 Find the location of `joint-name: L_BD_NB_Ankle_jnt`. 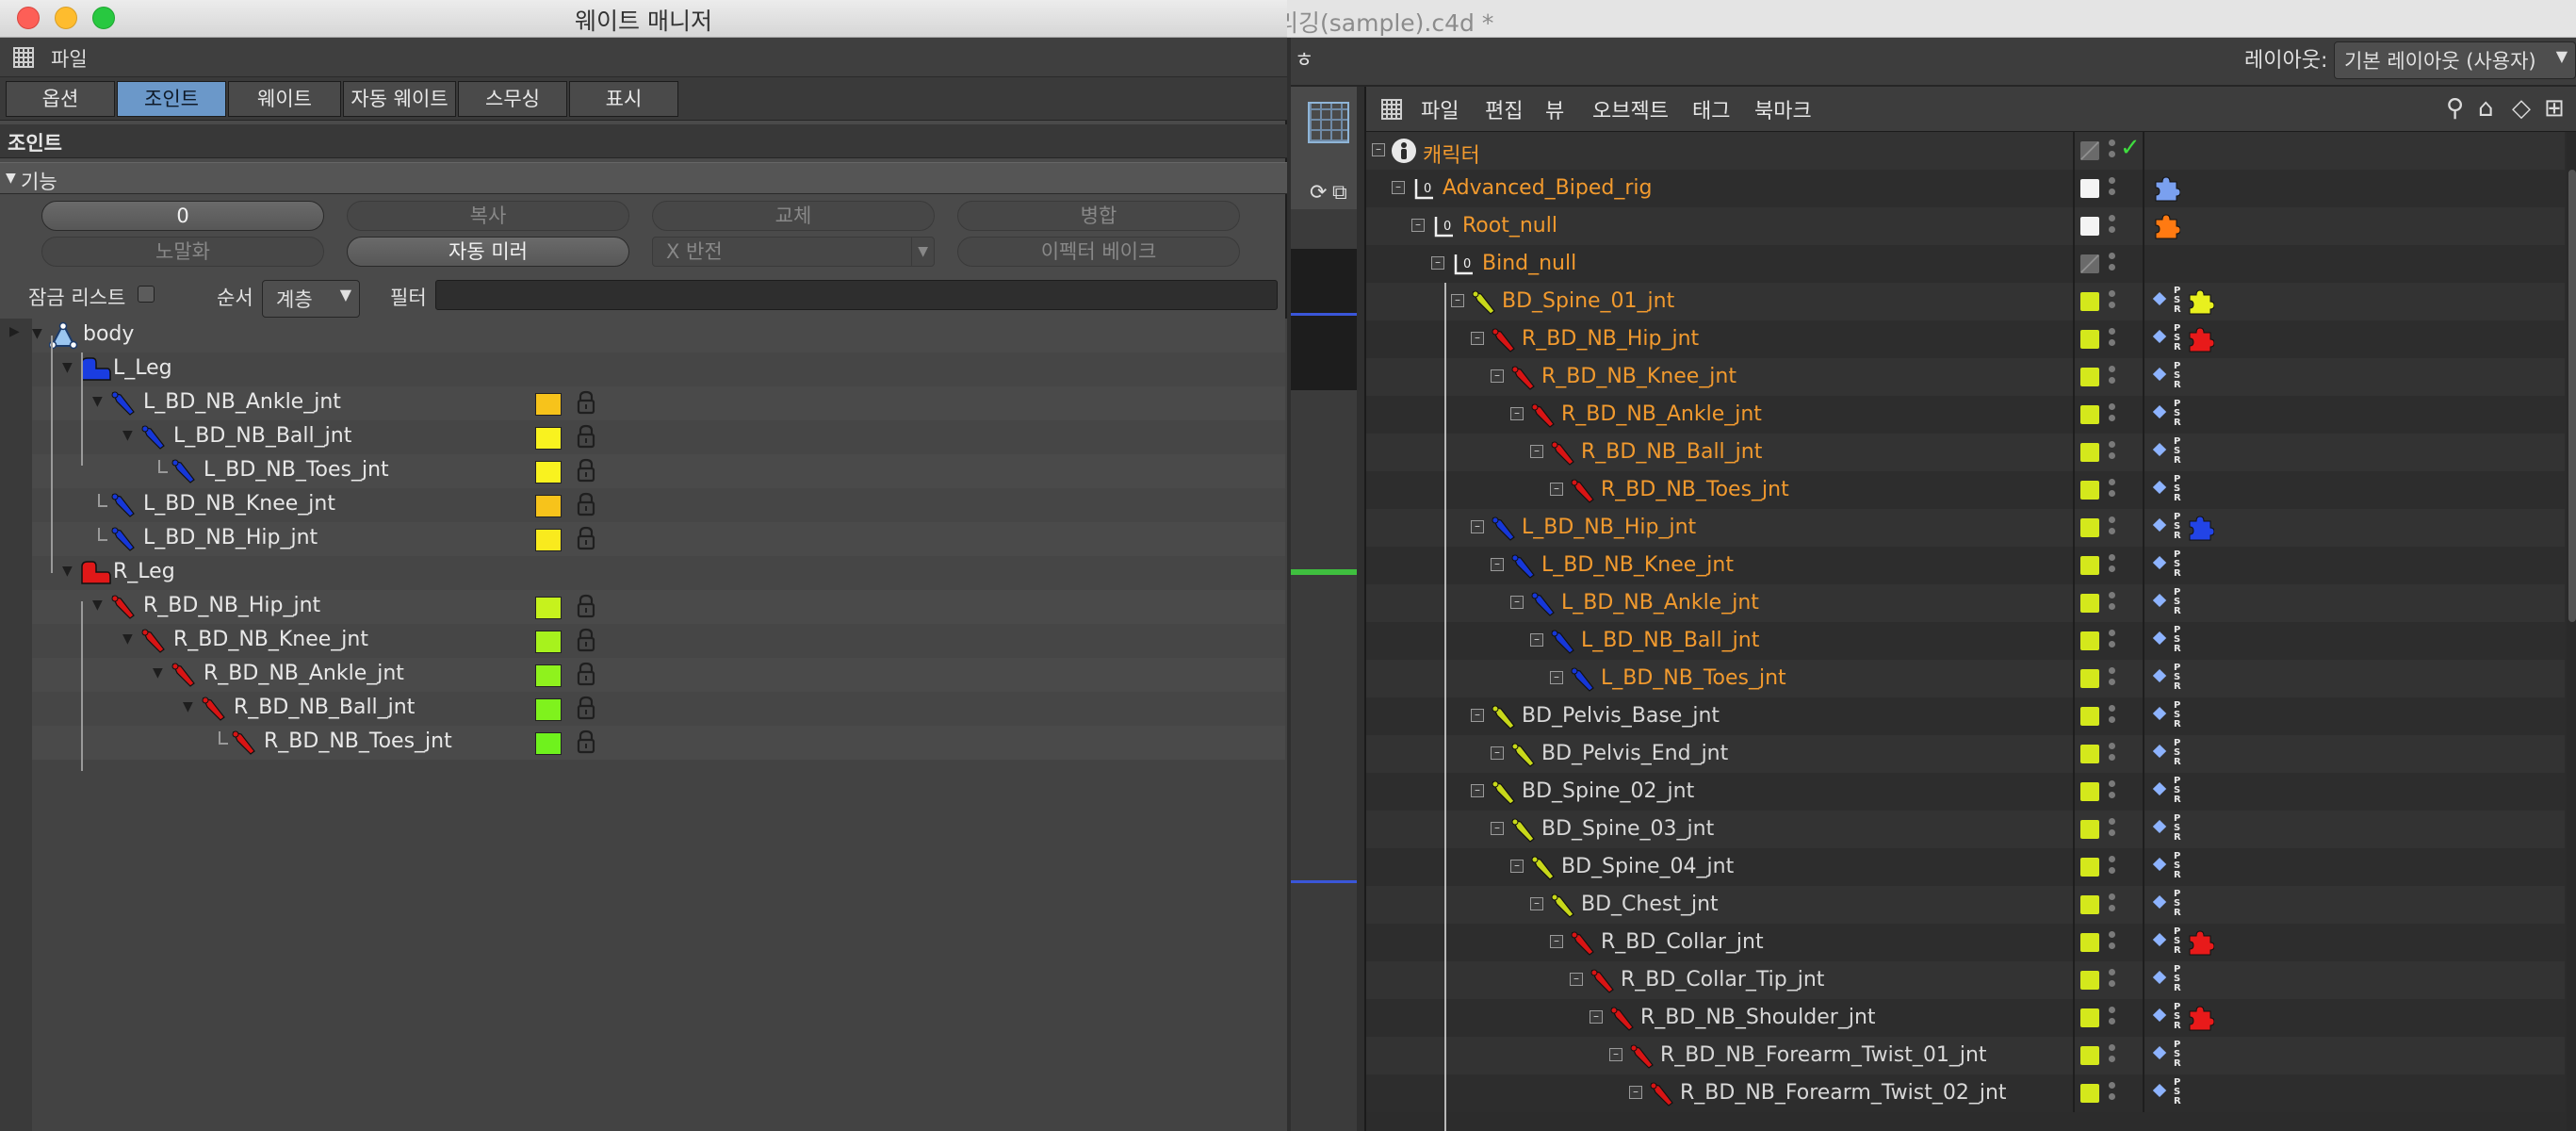

joint-name: L_BD_NB_Ankle_jnt is located at coordinates (242, 402).